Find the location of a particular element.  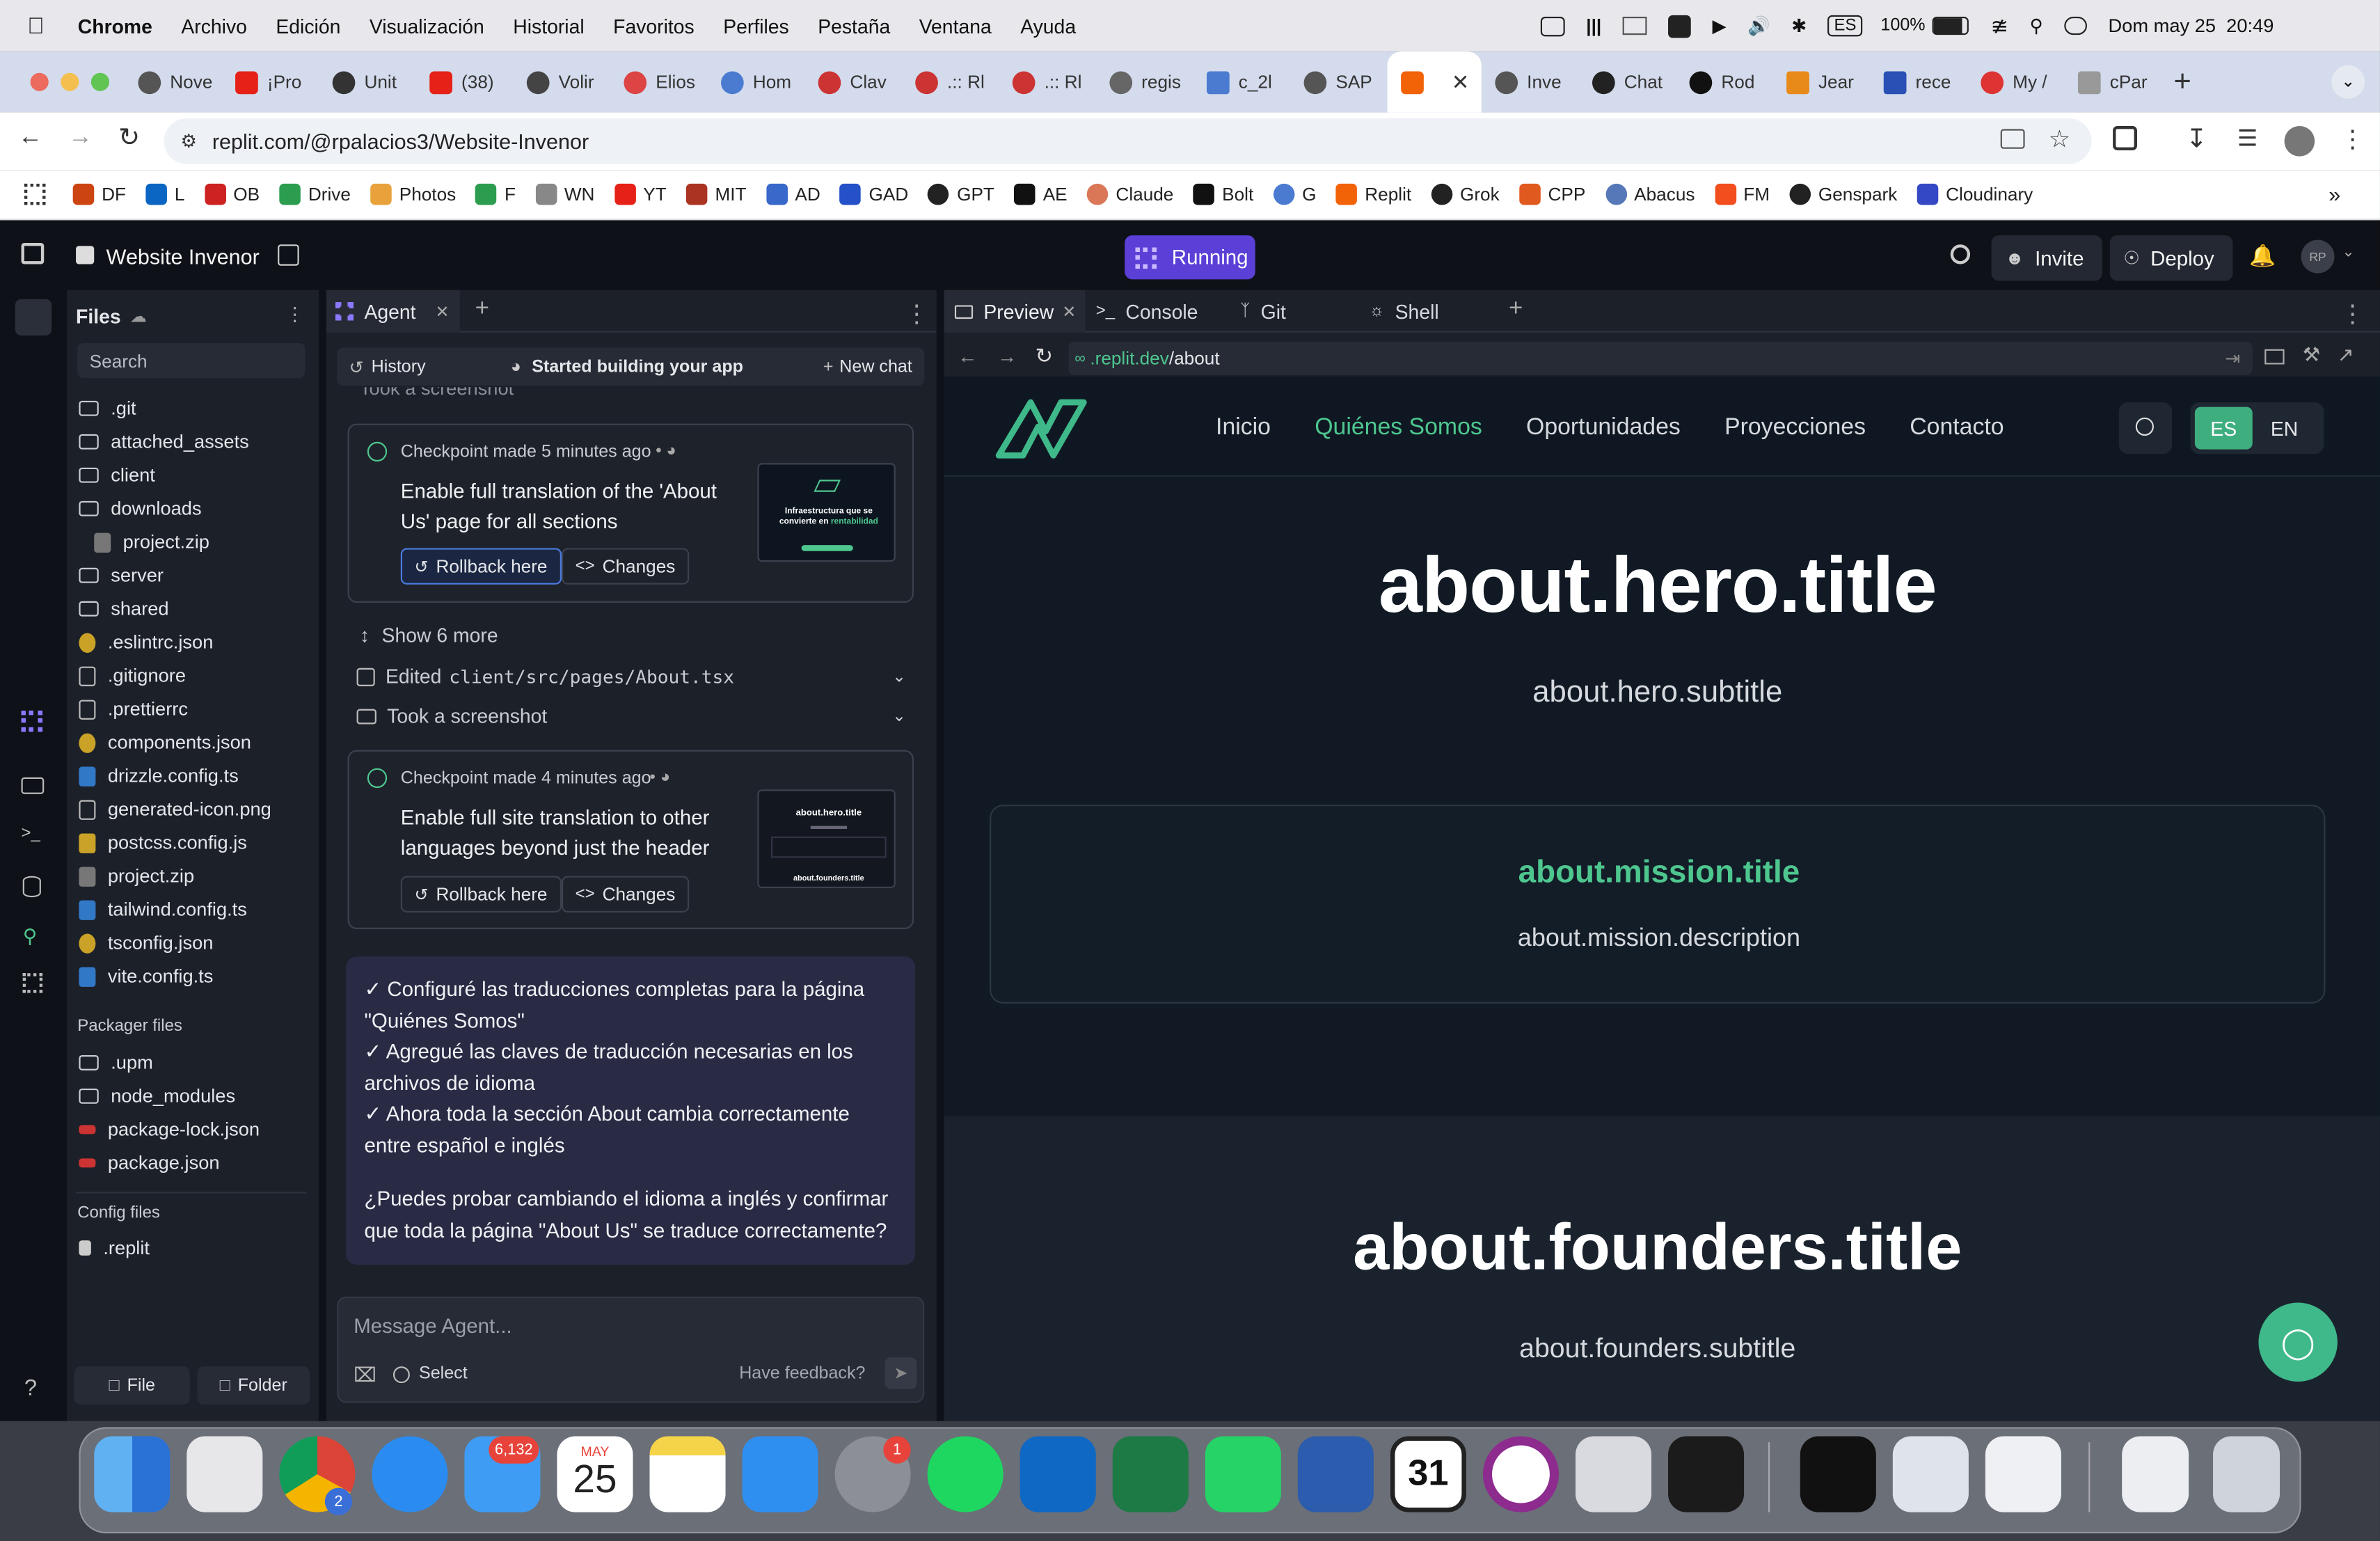

calendar-icon: MAY 25 is located at coordinates (595, 1474).